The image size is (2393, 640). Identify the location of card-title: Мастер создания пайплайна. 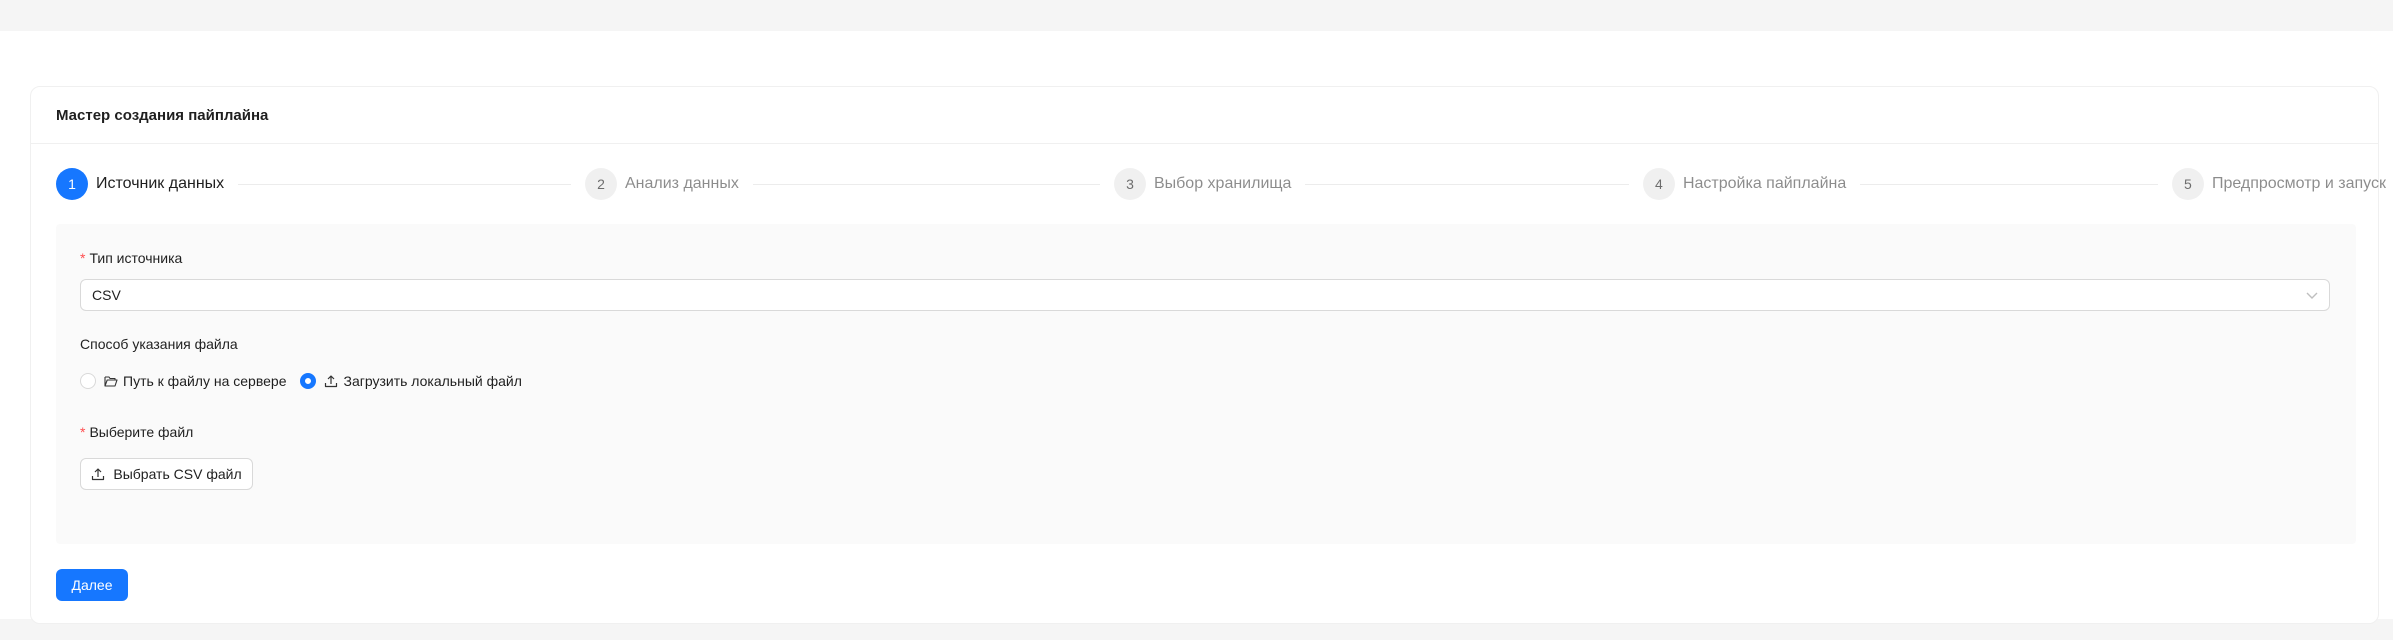
(1204, 115).